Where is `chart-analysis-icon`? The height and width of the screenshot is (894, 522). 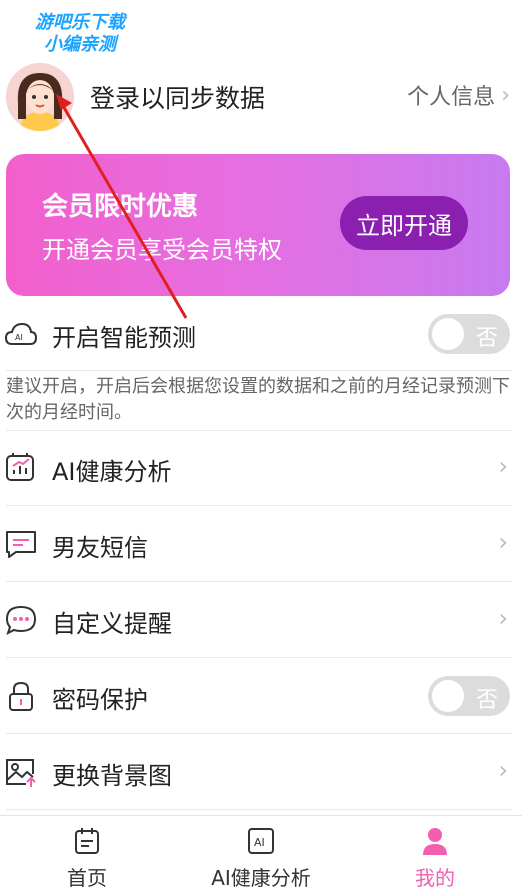
chart-analysis-icon is located at coordinates (20, 467).